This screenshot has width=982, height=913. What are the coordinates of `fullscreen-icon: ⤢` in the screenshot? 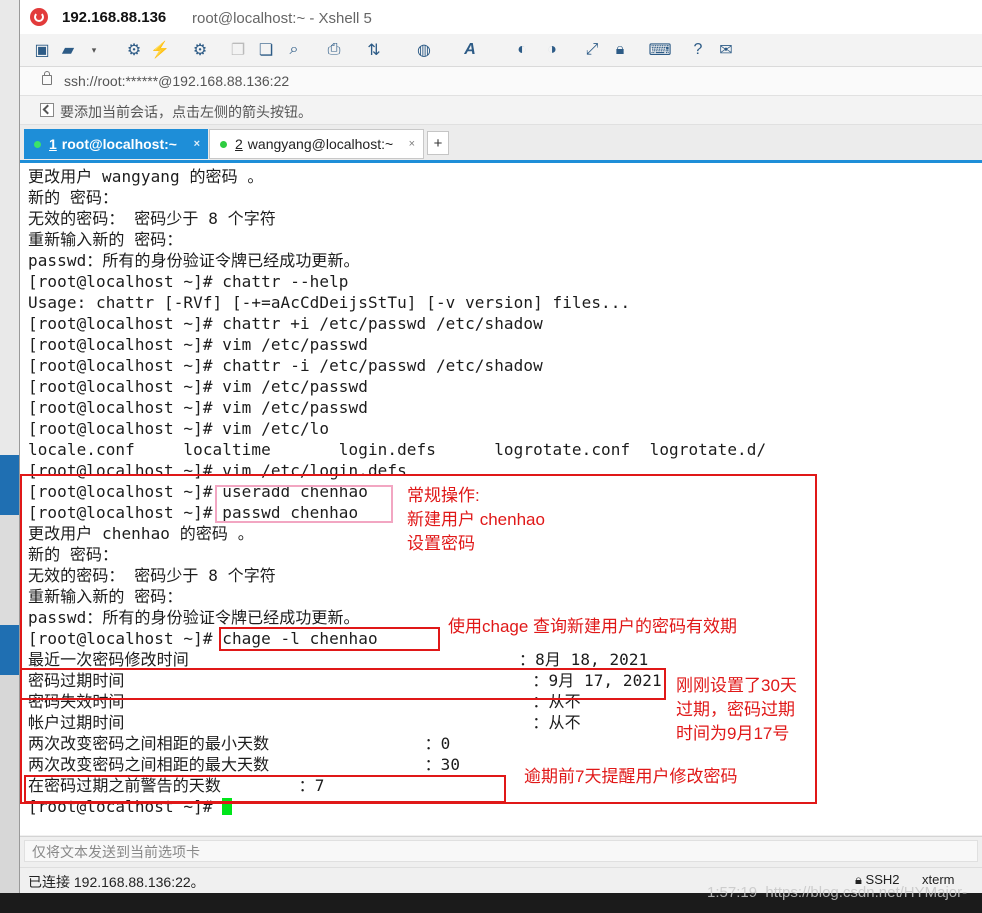 It's located at (592, 50).